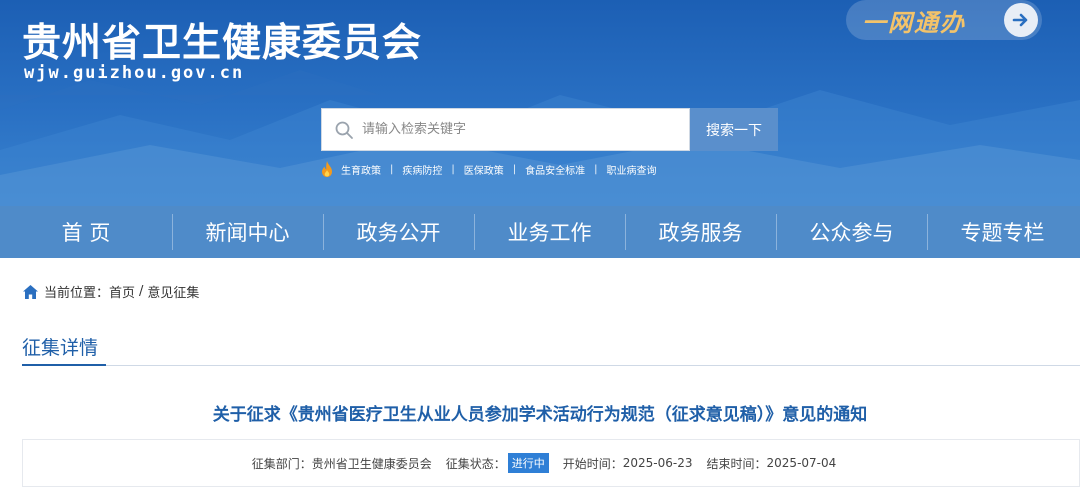 The image size is (1080, 495). Describe the element at coordinates (549, 232) in the screenshot. I see `nav-item-business-work: 业务工作` at that location.